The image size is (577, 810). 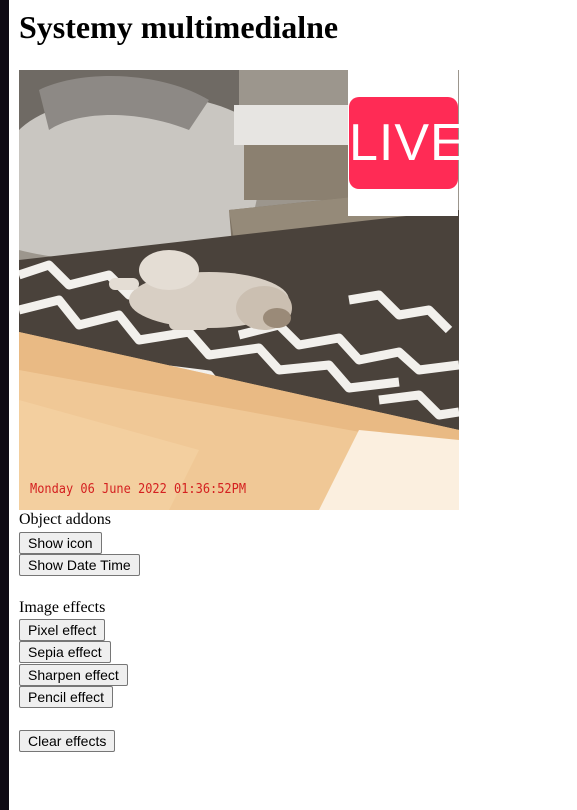 What do you see at coordinates (67, 741) in the screenshot?
I see `clear-effects-button: Clear effects` at bounding box center [67, 741].